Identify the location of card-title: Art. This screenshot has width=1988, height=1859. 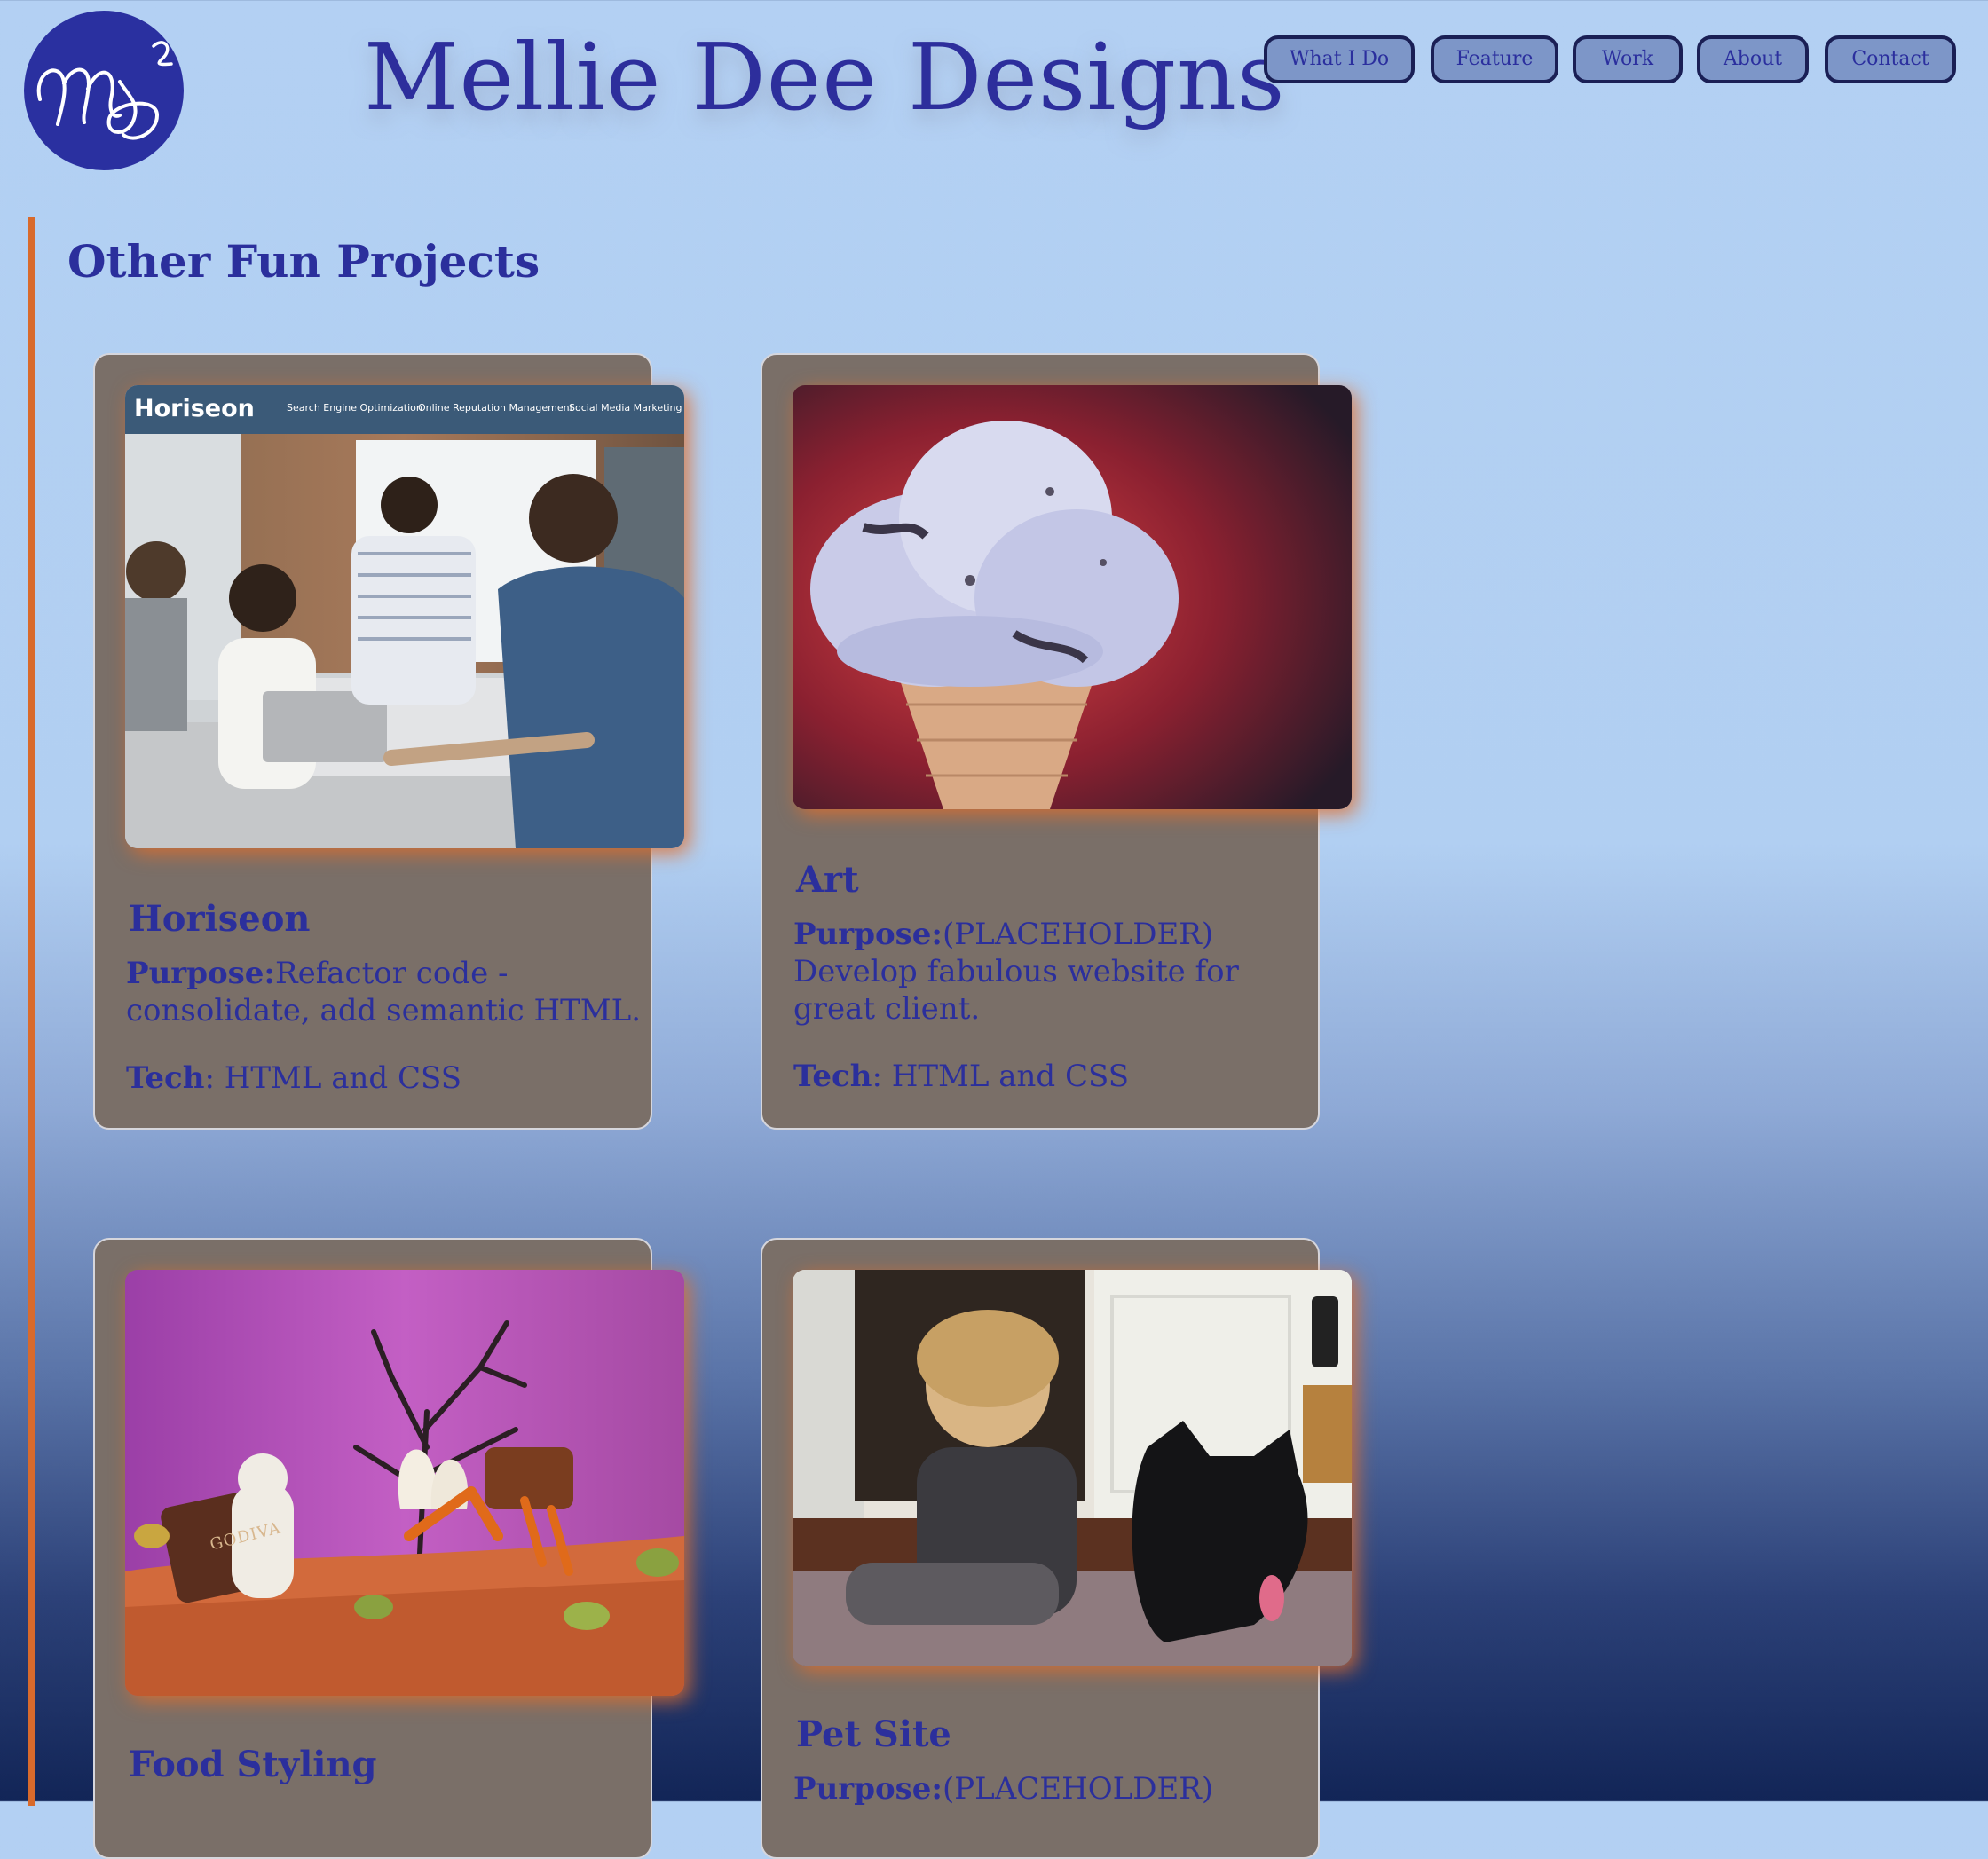
(827, 880).